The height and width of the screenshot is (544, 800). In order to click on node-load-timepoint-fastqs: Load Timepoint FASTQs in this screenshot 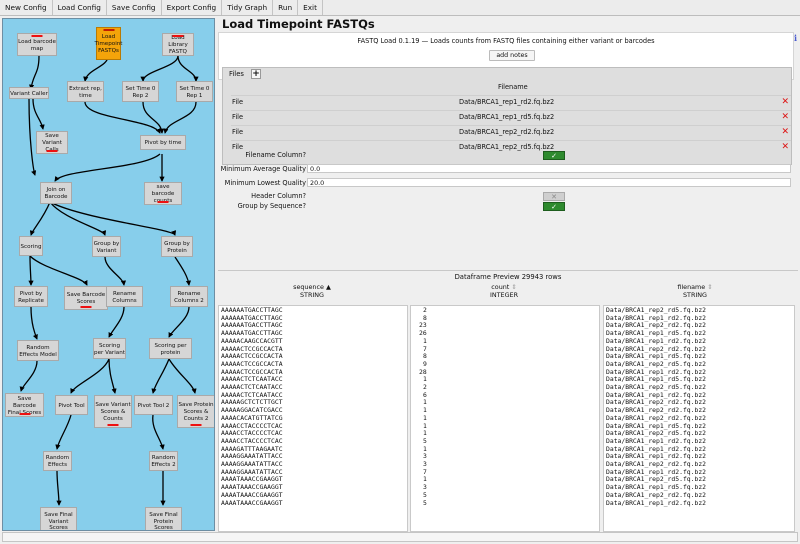, I will do `click(109, 43)`.